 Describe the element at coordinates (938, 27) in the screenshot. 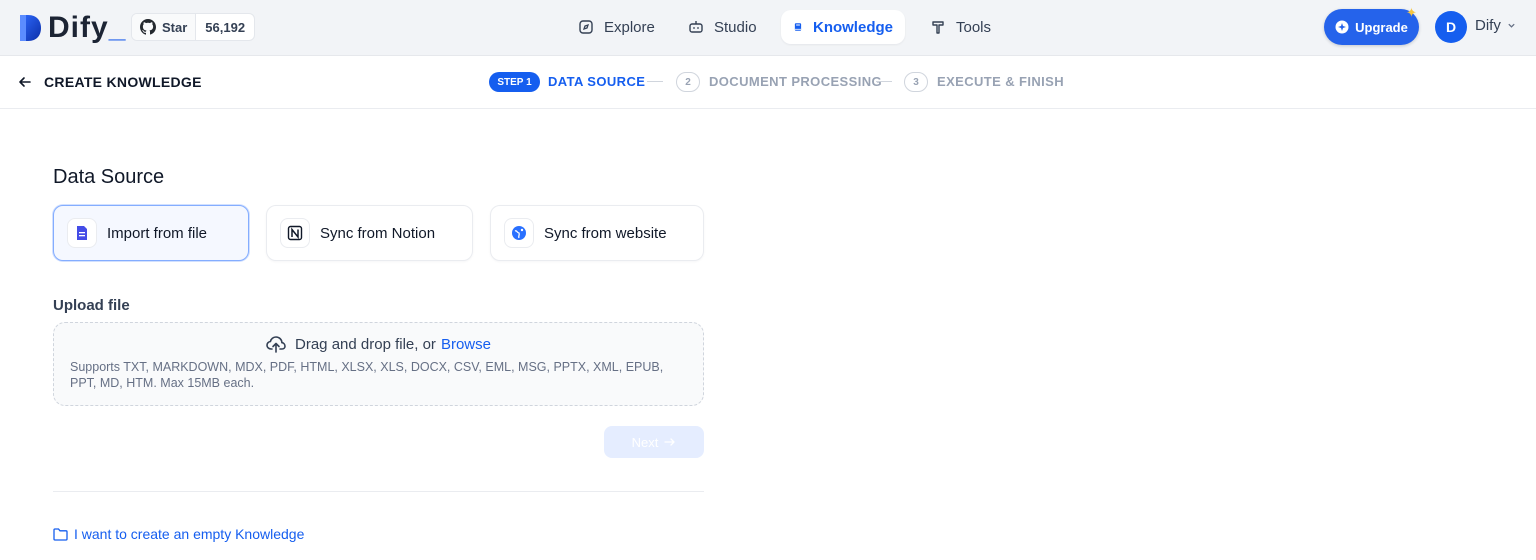

I see `hammer-icon` at that location.